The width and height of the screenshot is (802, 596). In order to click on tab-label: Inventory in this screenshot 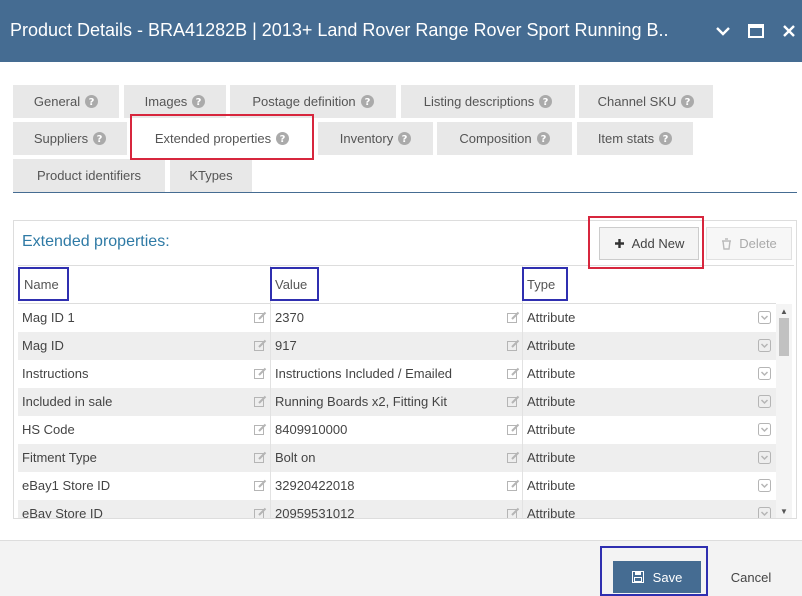, I will do `click(366, 138)`.